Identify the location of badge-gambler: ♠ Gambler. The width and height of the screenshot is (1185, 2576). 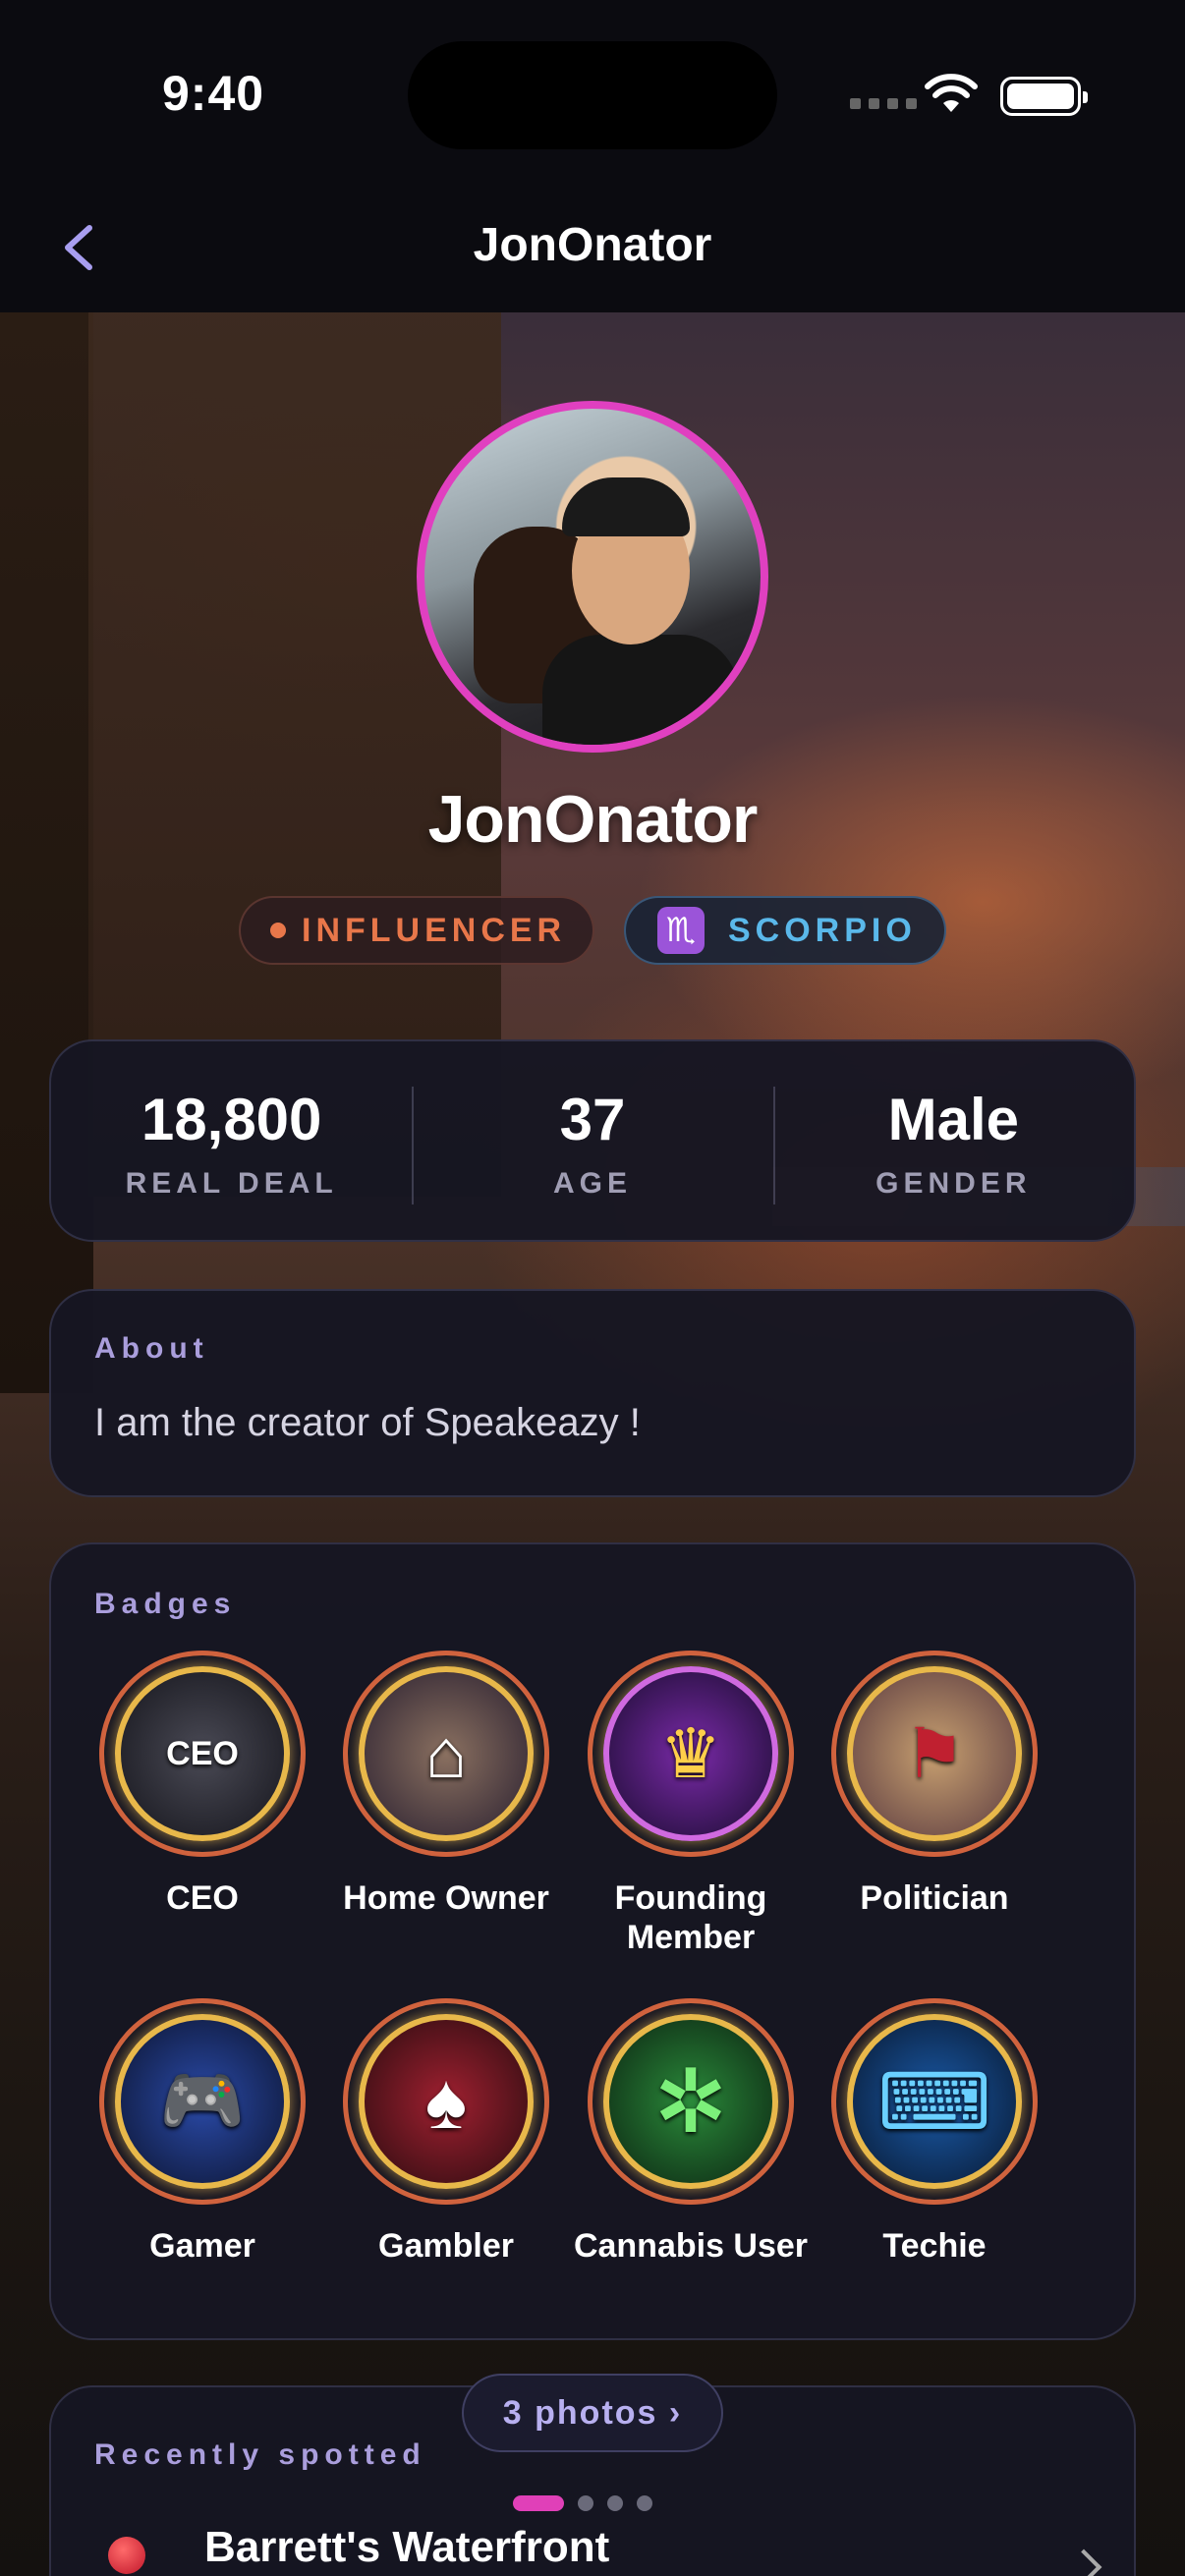
(446, 2132).